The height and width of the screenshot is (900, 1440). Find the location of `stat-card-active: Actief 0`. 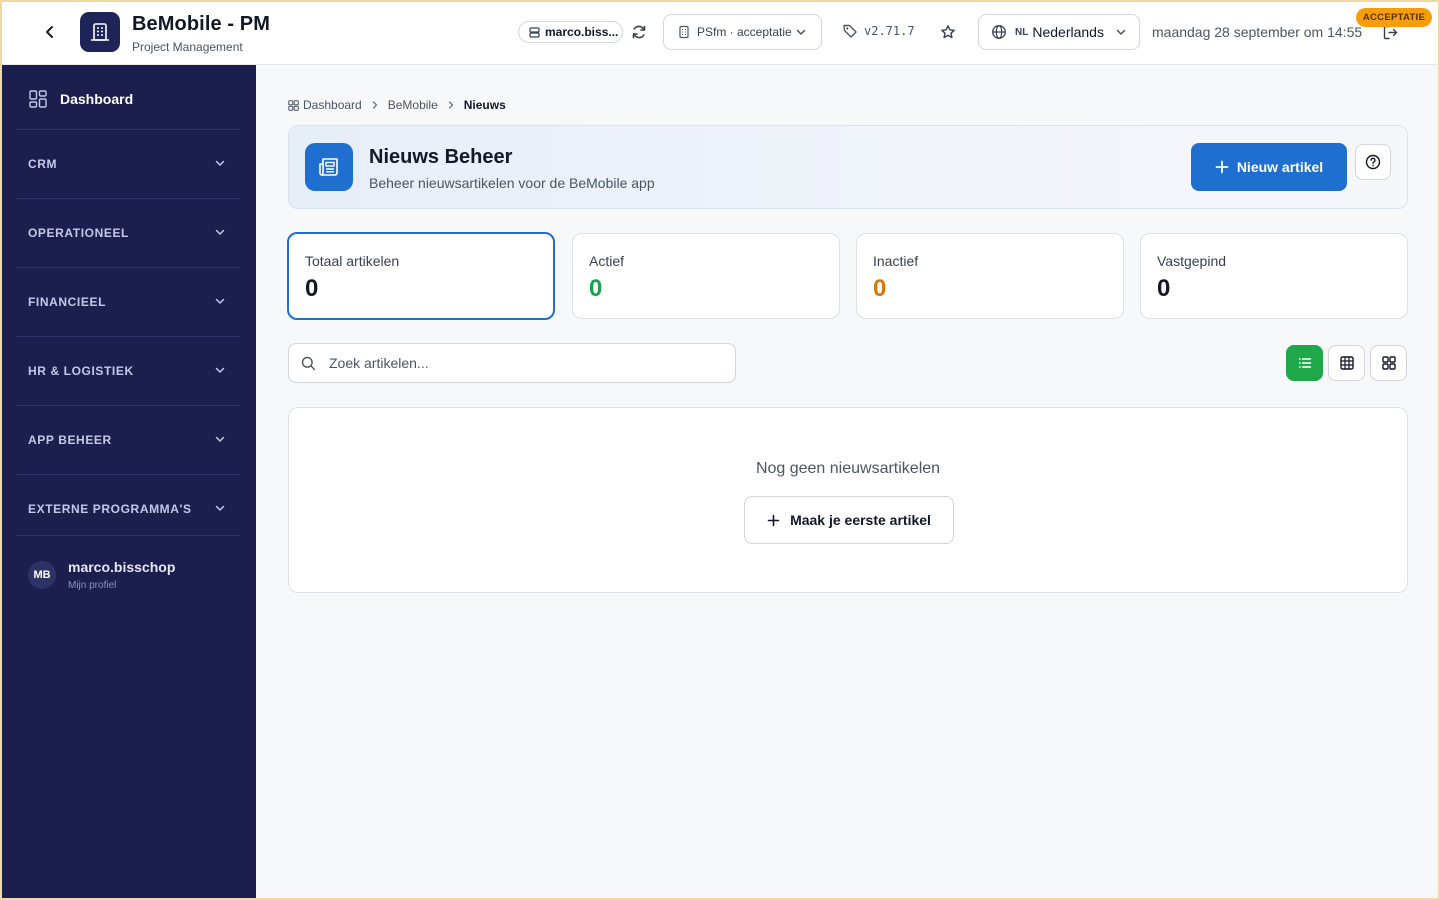

stat-card-active: Actief 0 is located at coordinates (706, 276).